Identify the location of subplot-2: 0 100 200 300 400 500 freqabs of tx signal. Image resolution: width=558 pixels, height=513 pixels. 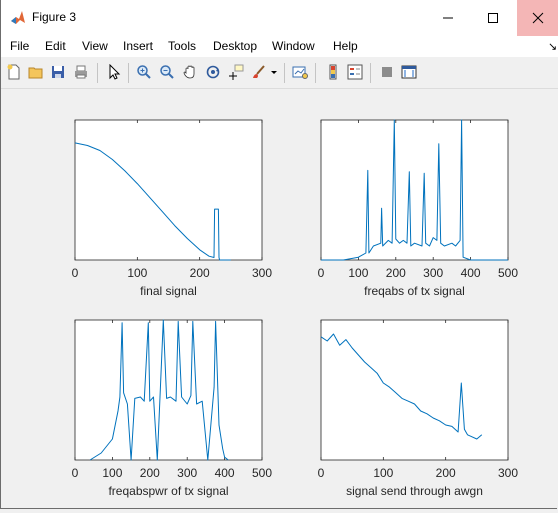
(418, 209).